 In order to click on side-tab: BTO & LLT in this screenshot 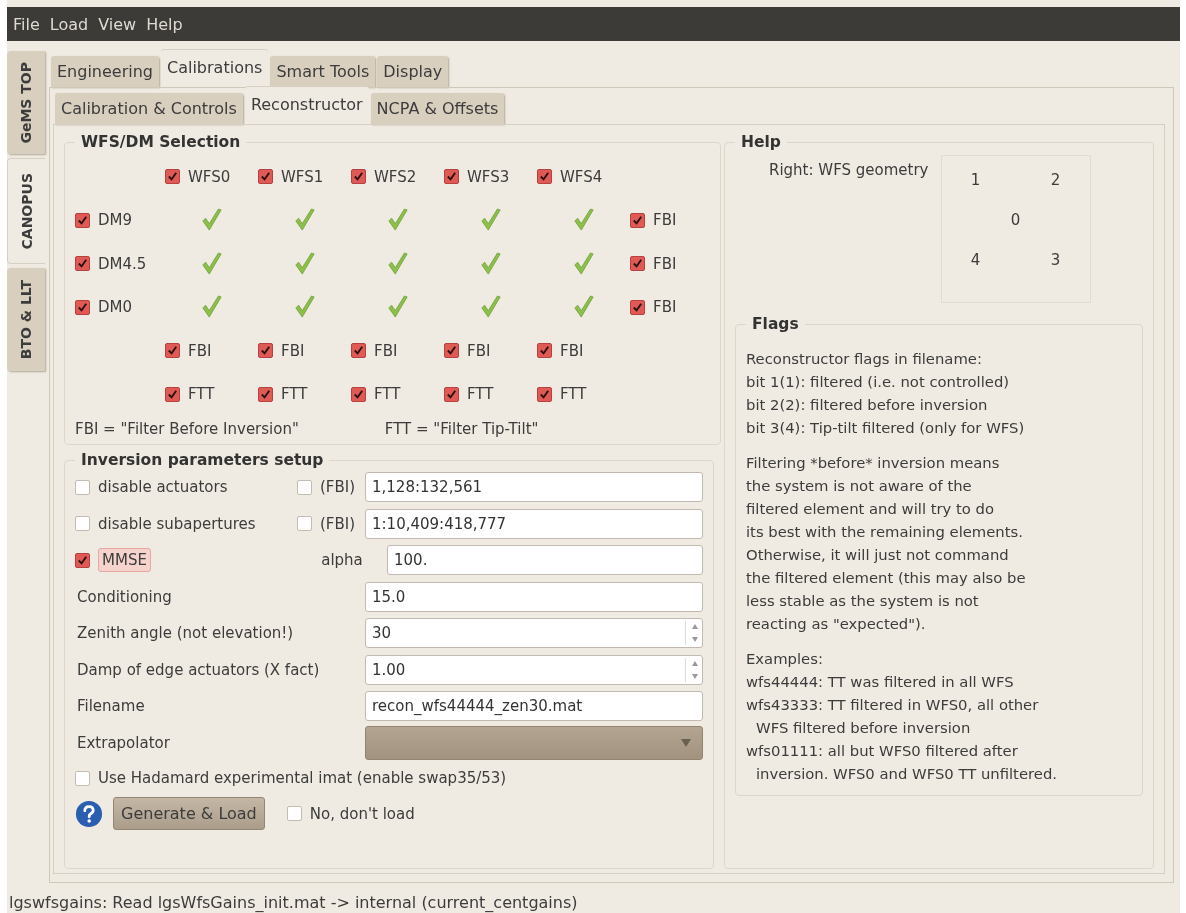, I will do `click(26, 319)`.